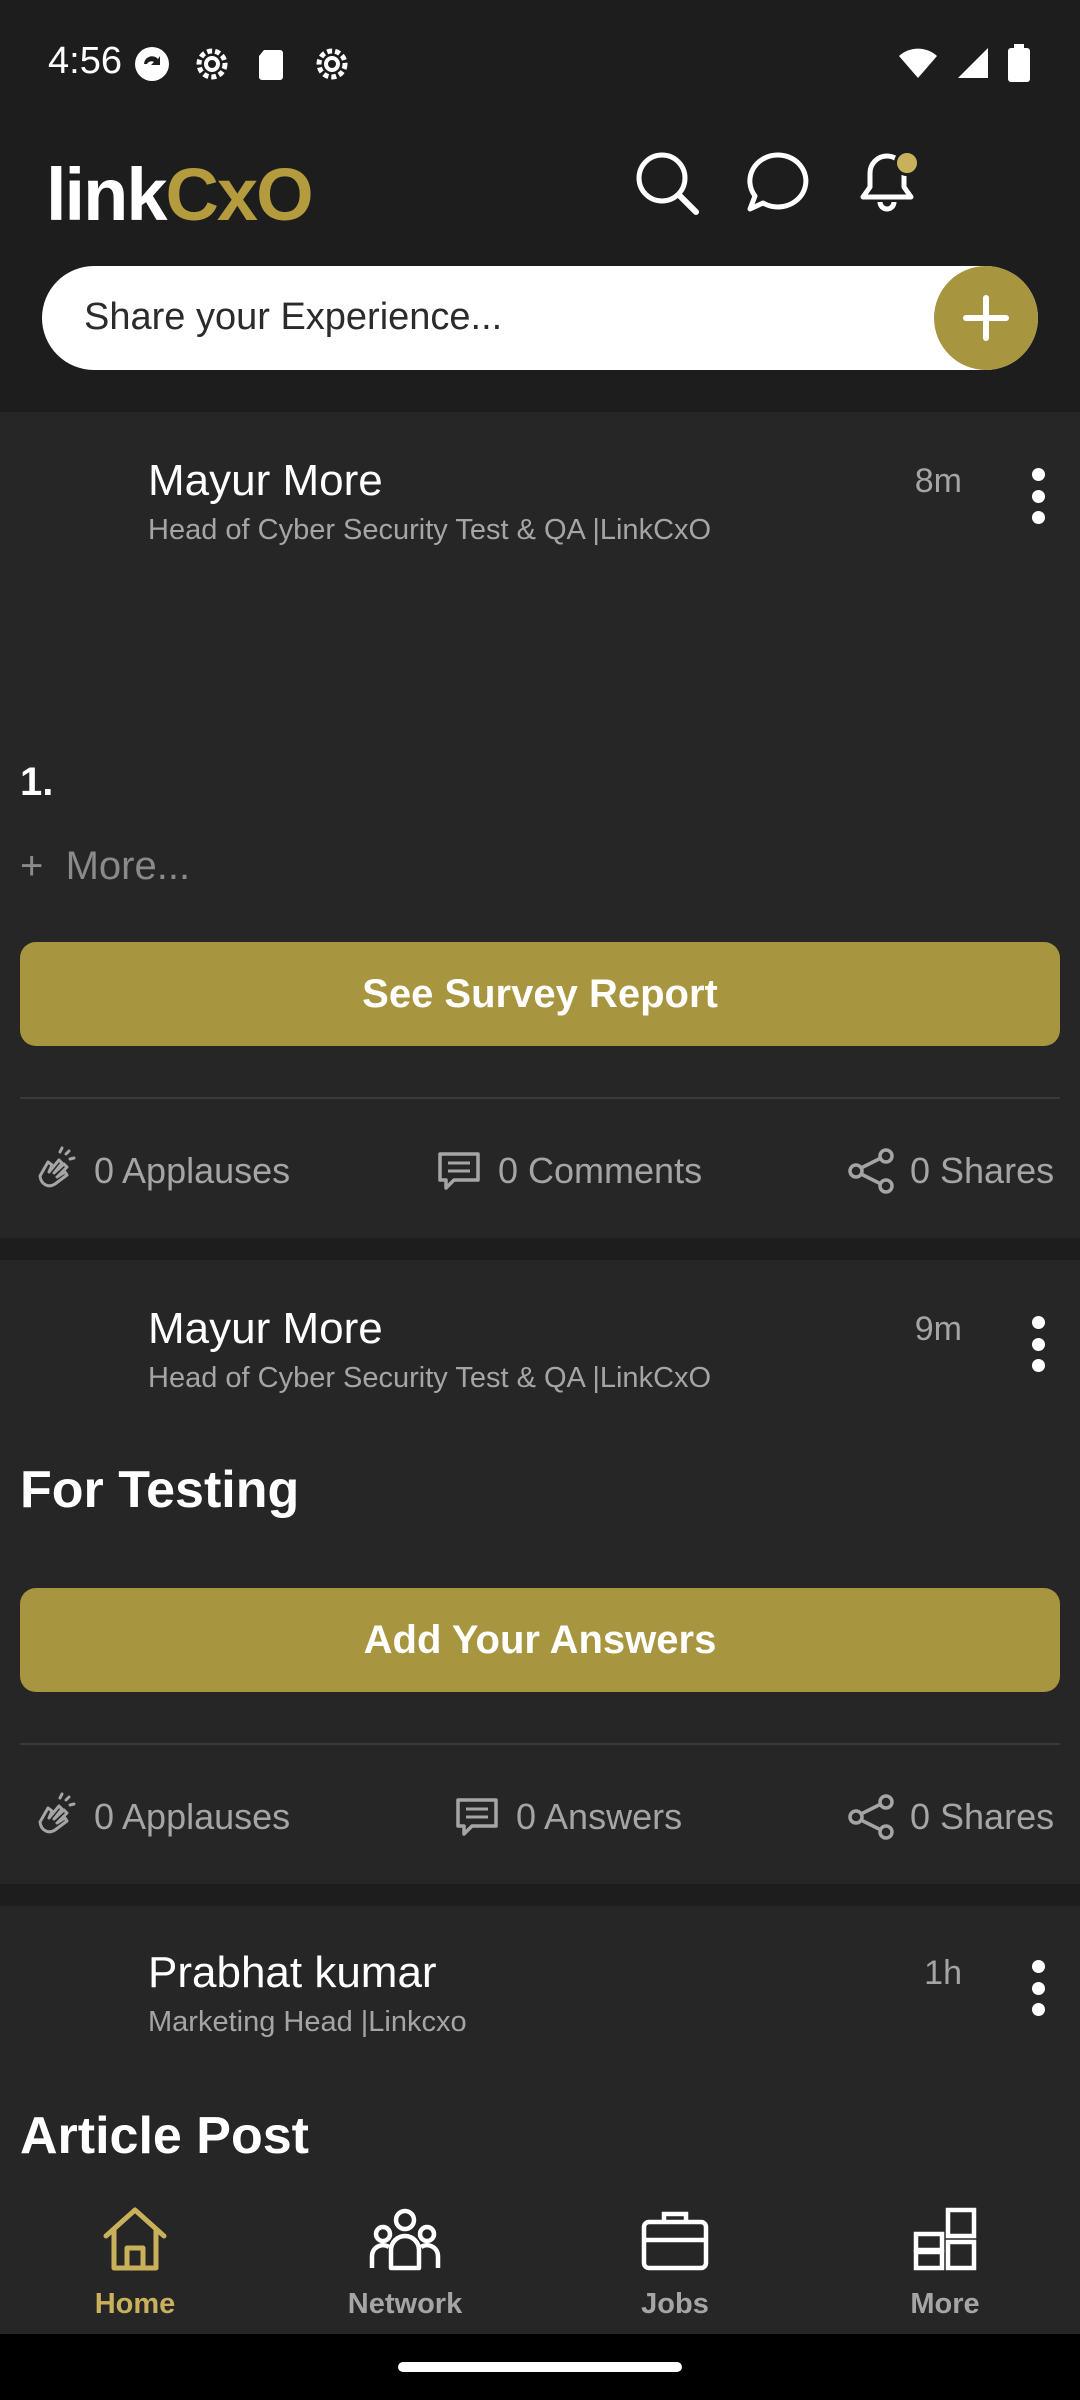 The height and width of the screenshot is (2400, 1080). I want to click on plus-icon, so click(986, 318).